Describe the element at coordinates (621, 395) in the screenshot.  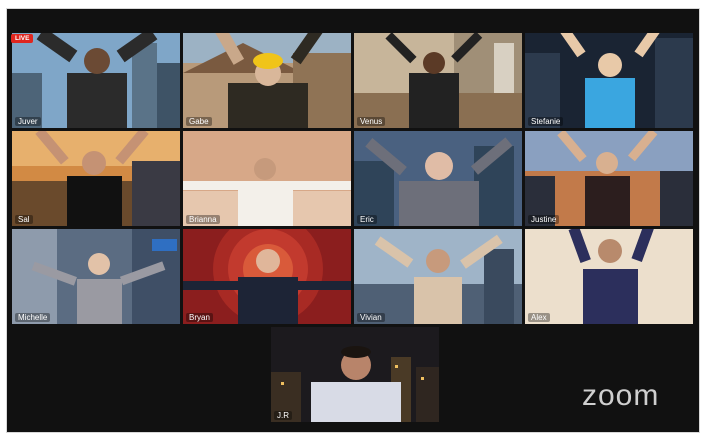
I see `zoom-logo: zoom` at that location.